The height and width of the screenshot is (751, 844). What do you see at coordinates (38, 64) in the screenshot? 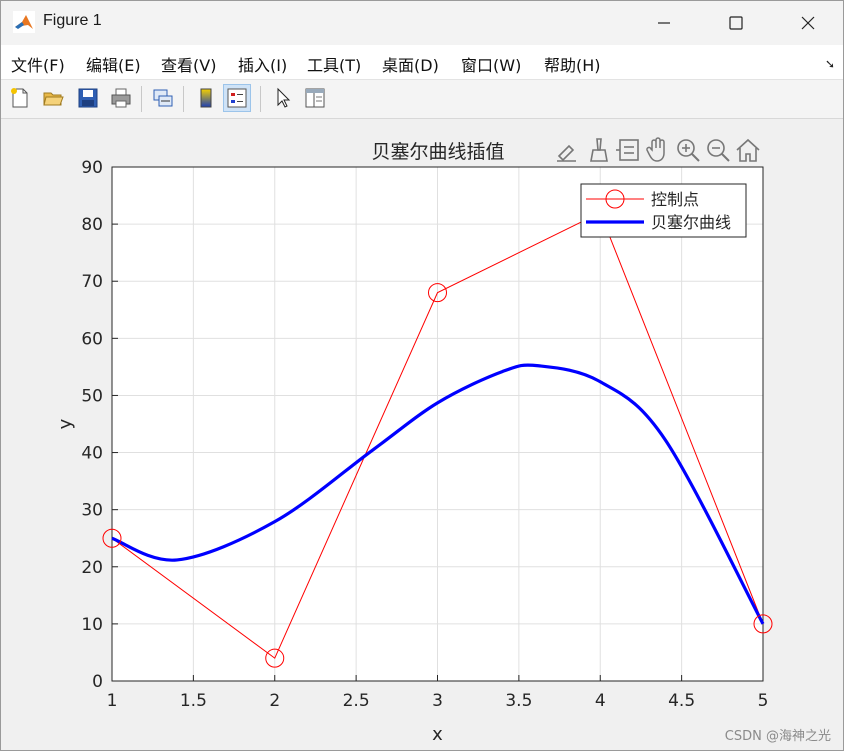
I see `menu-file: 文件(F)` at bounding box center [38, 64].